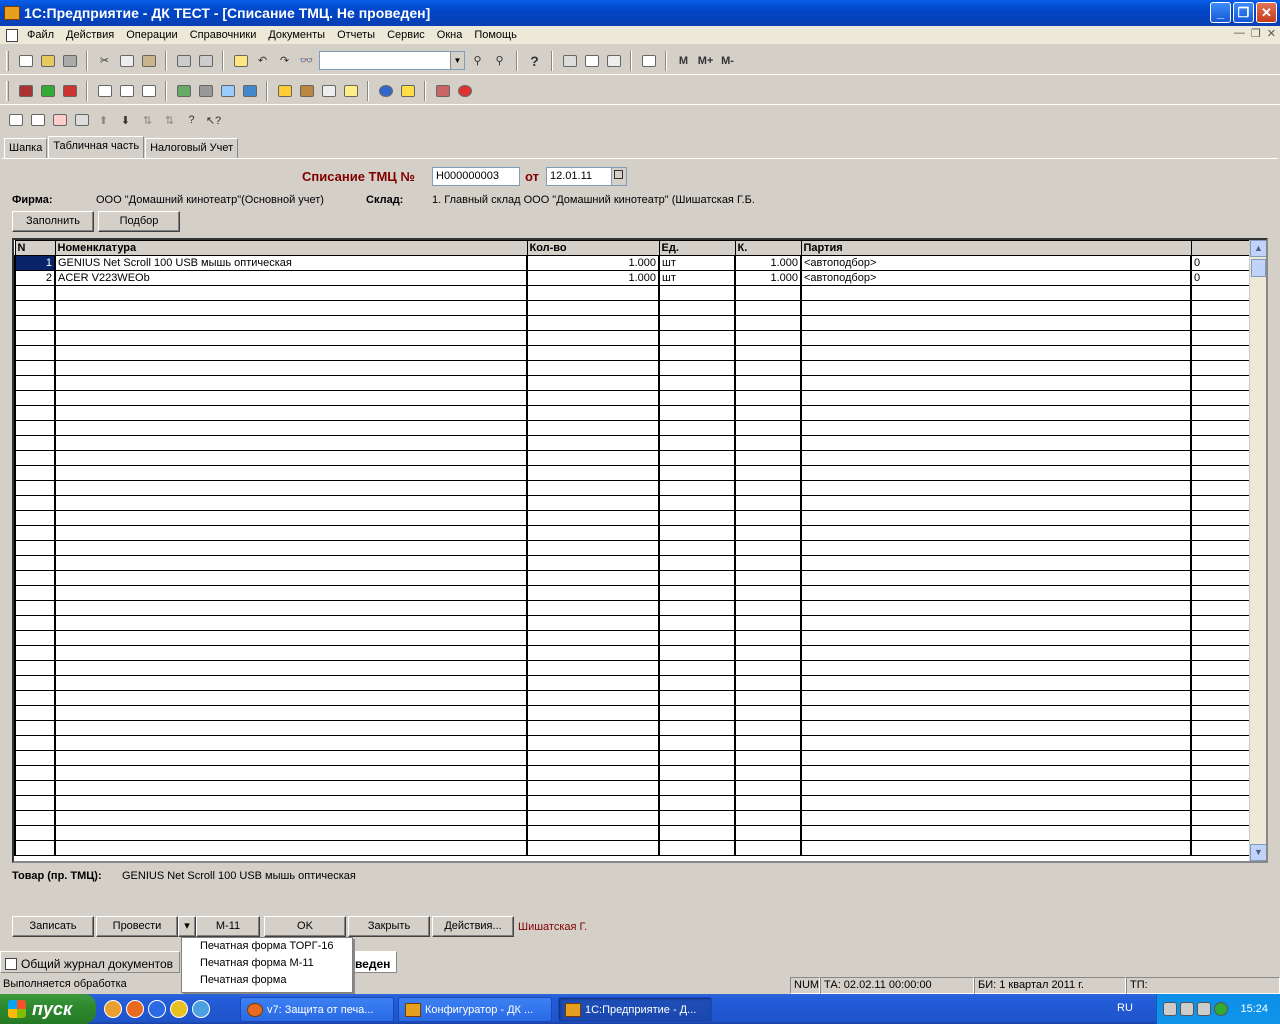 Image resolution: width=1280 pixels, height=1024 pixels. Describe the element at coordinates (183, 91) in the screenshot. I see `money-bag-icon` at that location.